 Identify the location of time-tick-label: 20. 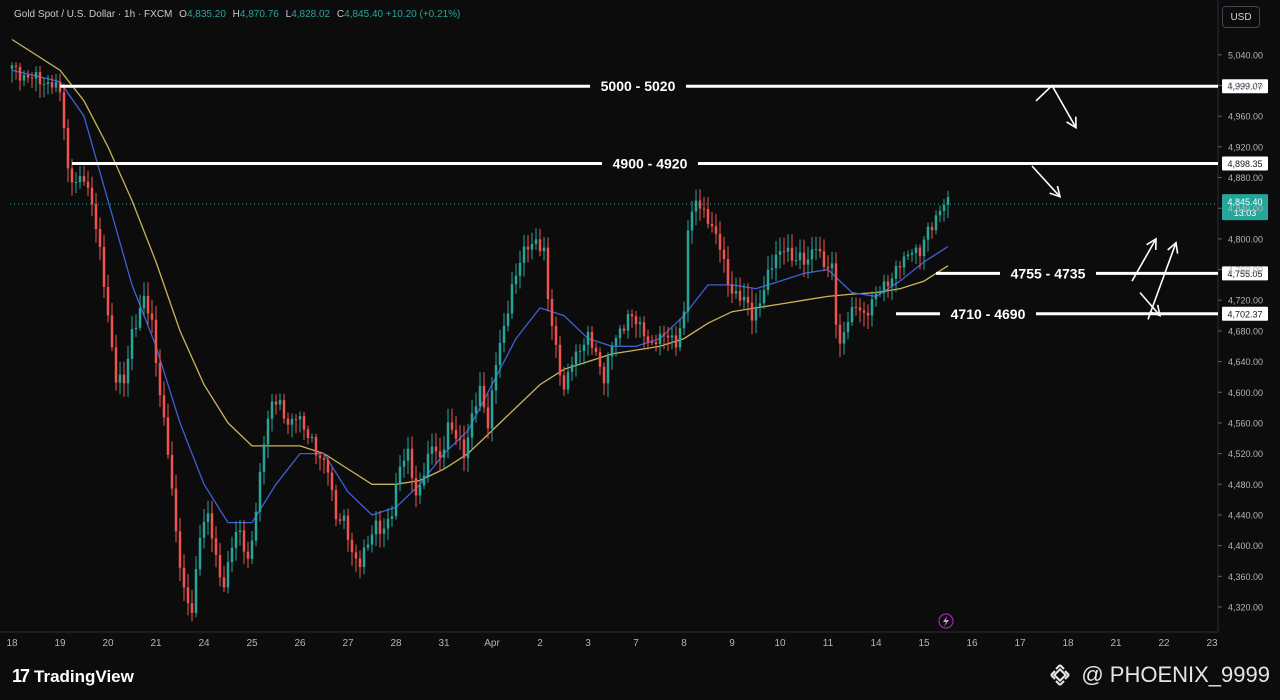
(108, 643).